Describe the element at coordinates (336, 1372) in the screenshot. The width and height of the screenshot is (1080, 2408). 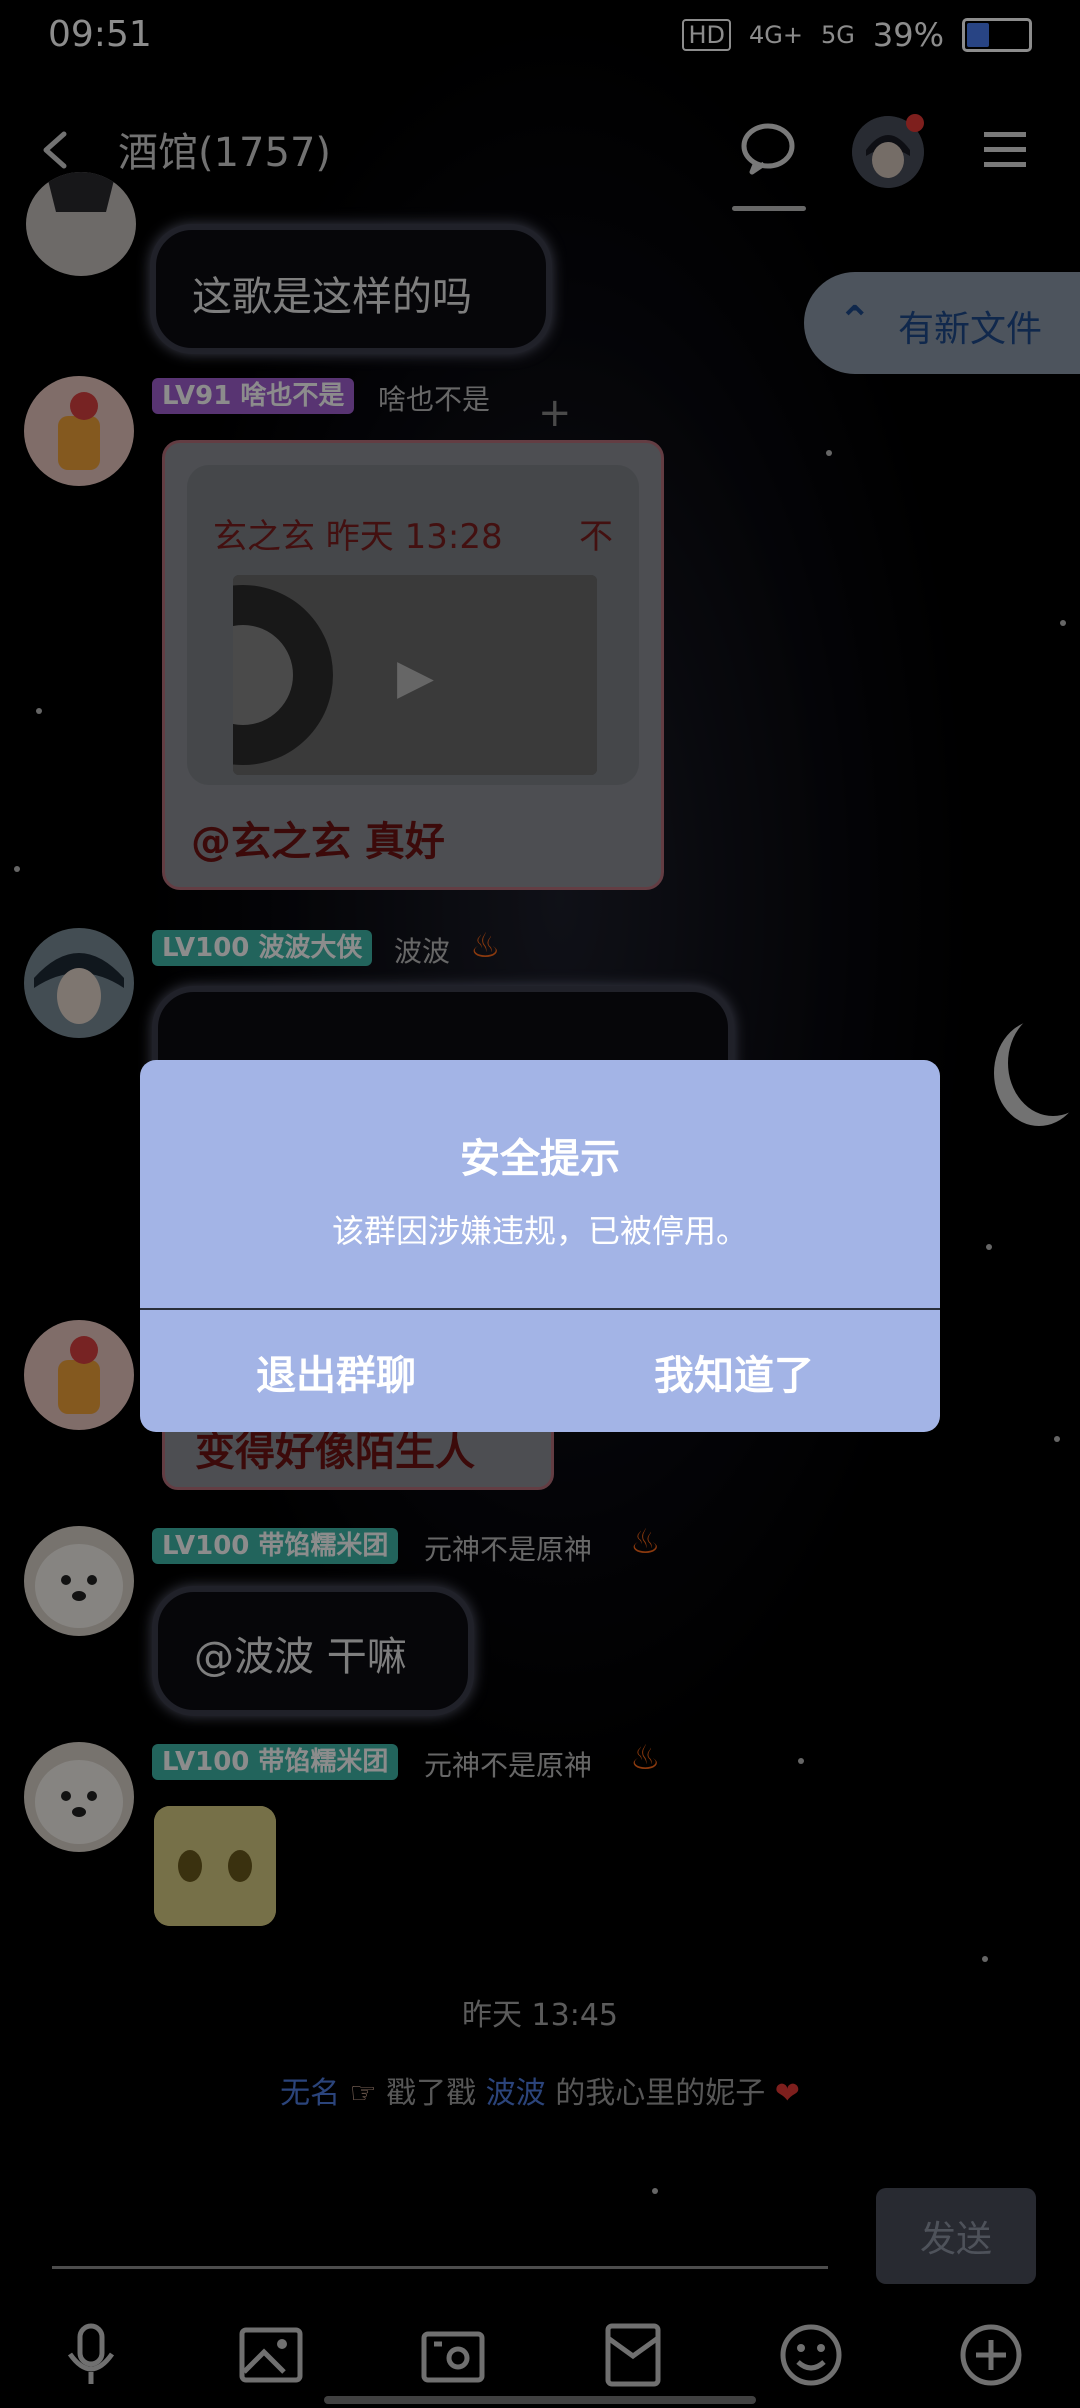
I see `exit-group-button: 退出群聊` at that location.